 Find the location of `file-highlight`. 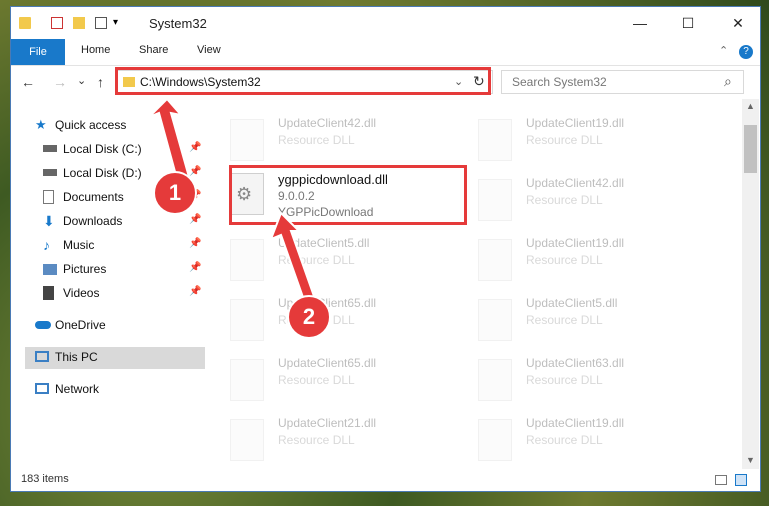

file-highlight is located at coordinates (348, 195).